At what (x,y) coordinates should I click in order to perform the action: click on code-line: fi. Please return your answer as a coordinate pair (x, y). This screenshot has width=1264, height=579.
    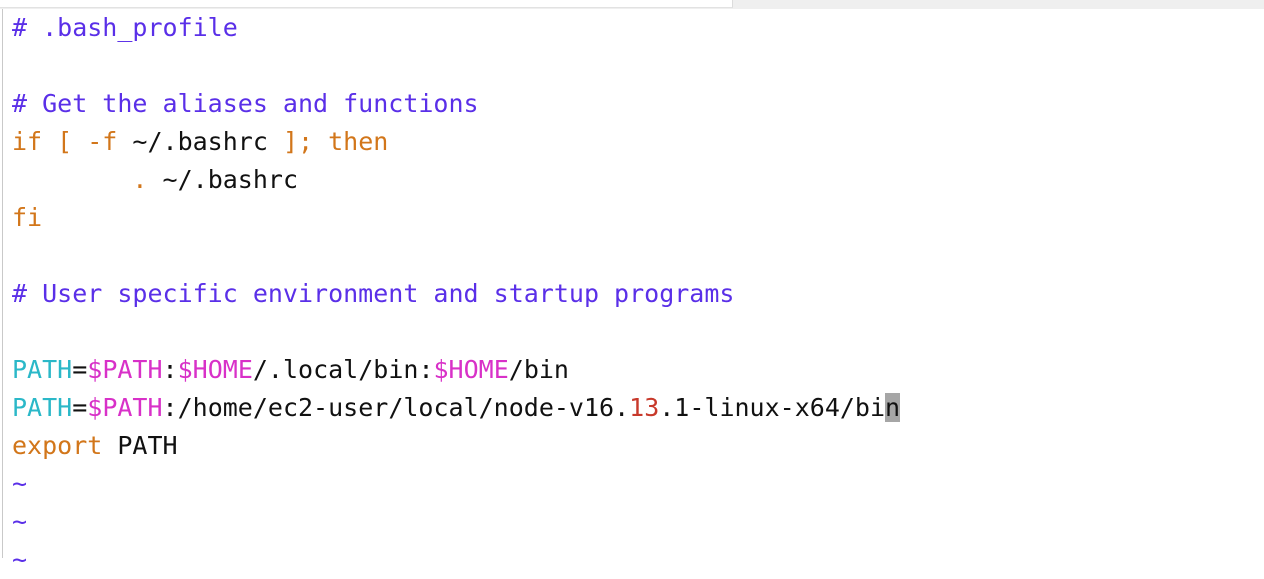
    Looking at the image, I should click on (633, 218).